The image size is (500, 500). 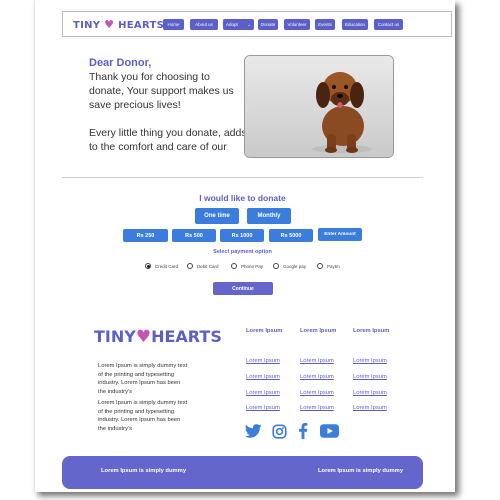 What do you see at coordinates (249, 24) in the screenshot?
I see `chevron-down-icon: ⌄` at bounding box center [249, 24].